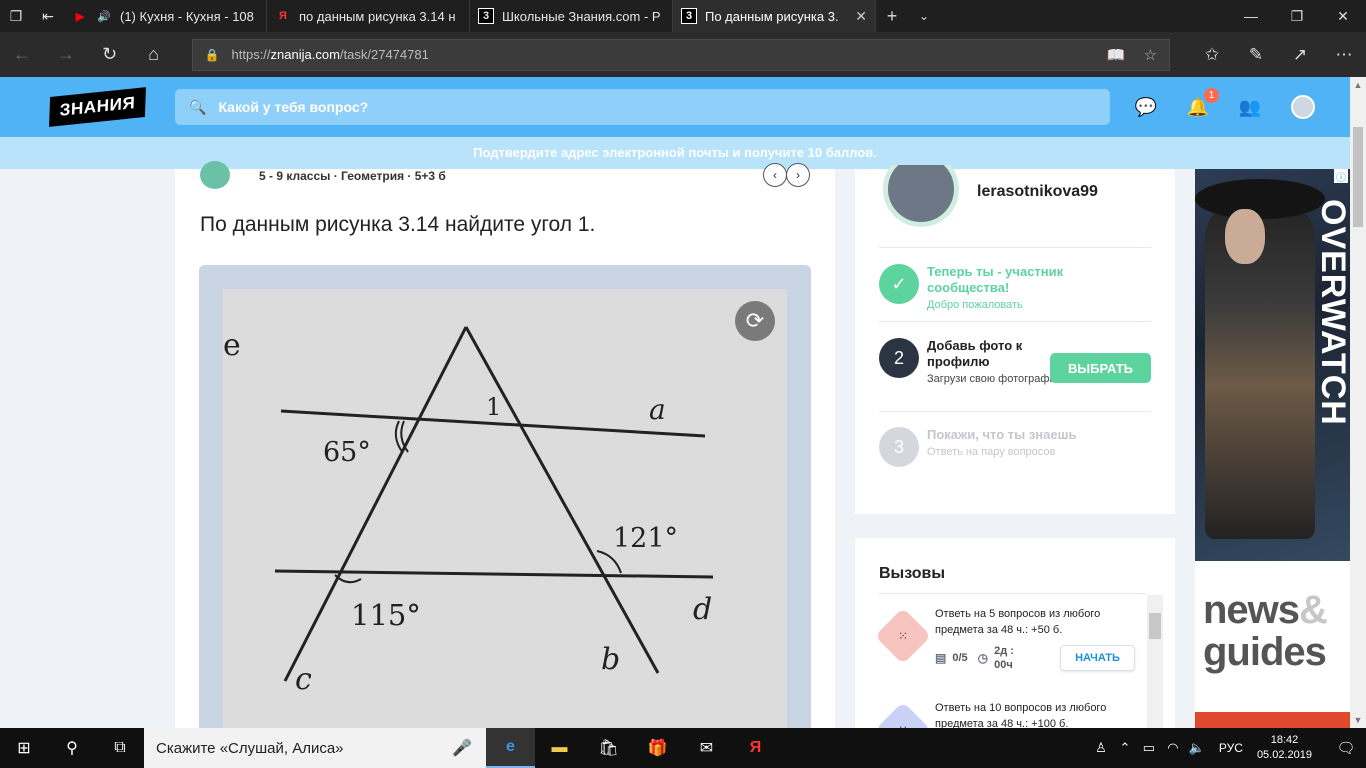  Describe the element at coordinates (960, 658) in the screenshot. I see `challenge-progress: 0/5` at that location.